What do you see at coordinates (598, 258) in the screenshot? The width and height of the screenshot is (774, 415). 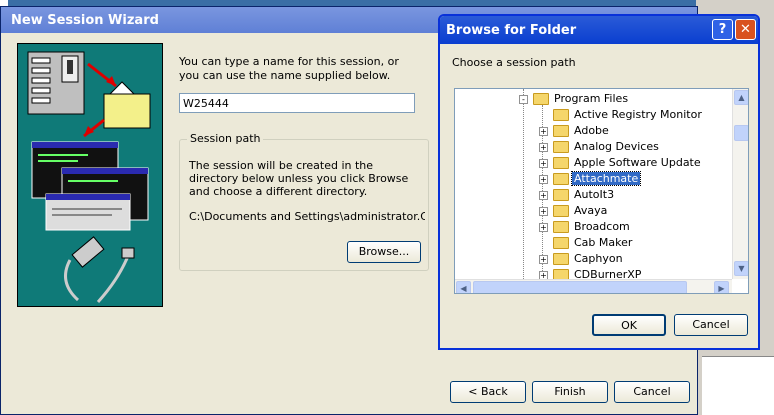 I see `tree-item-label: Caphyon` at bounding box center [598, 258].